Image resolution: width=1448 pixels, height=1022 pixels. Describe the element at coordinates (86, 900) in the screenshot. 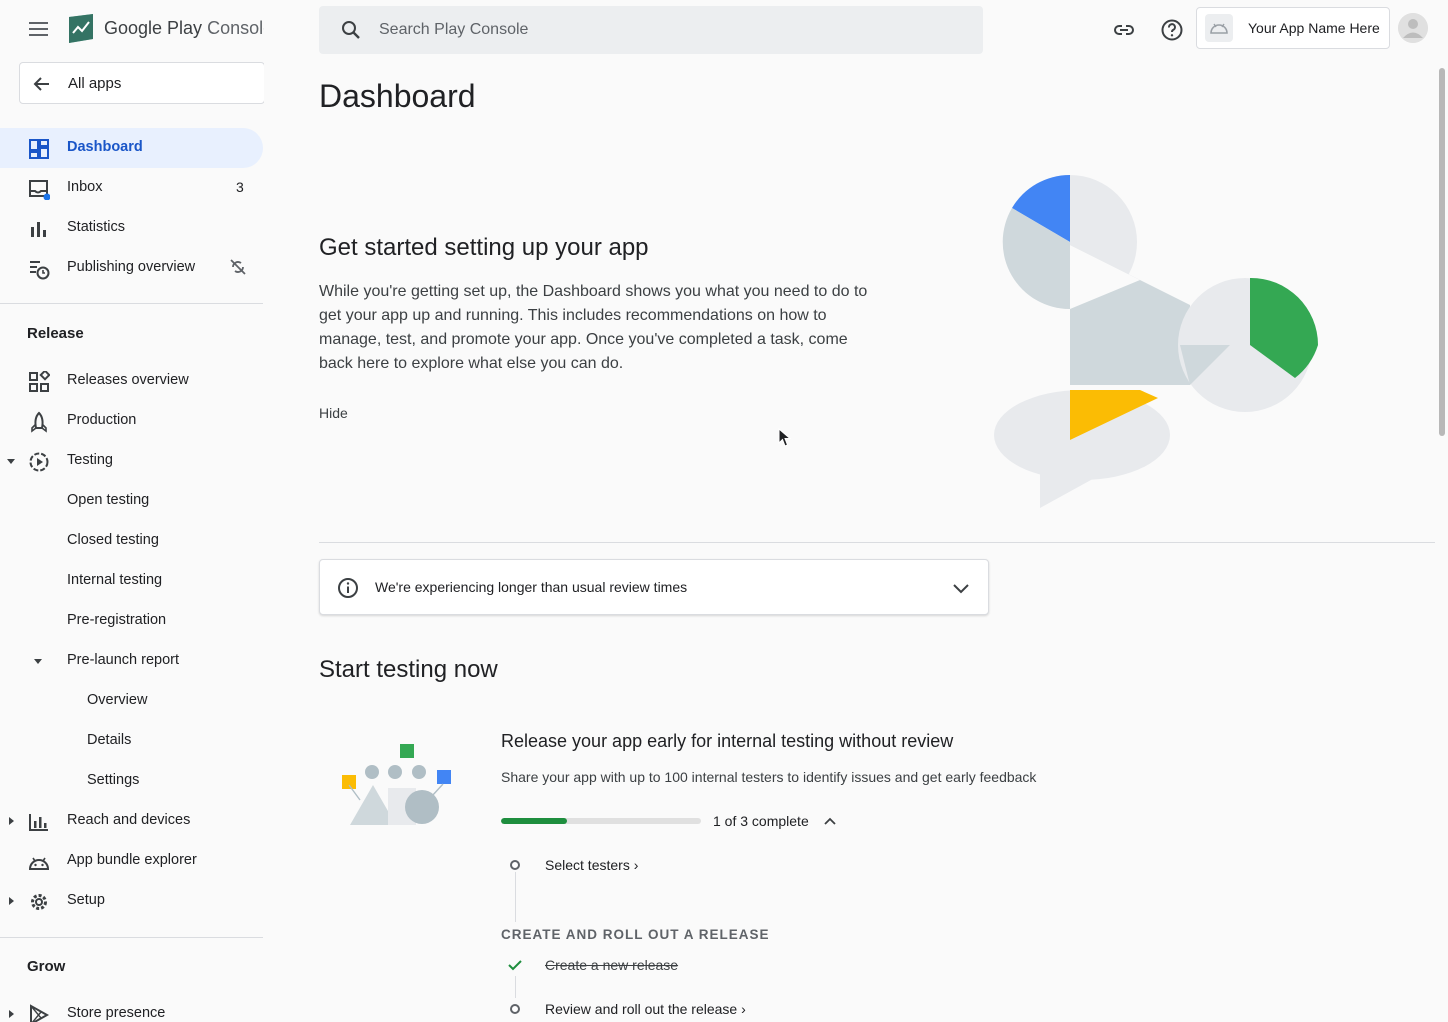

I see `sidebar-item-label: Setup` at that location.